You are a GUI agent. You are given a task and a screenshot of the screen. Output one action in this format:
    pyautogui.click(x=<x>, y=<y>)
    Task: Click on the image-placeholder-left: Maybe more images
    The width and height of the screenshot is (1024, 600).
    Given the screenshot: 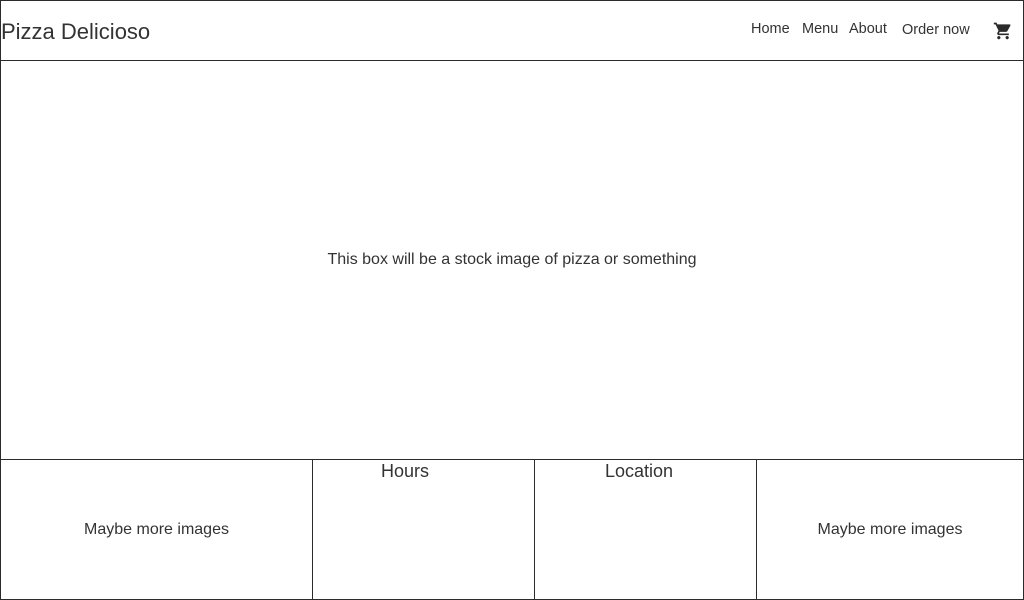 What is the action you would take?
    pyautogui.click(x=156, y=529)
    